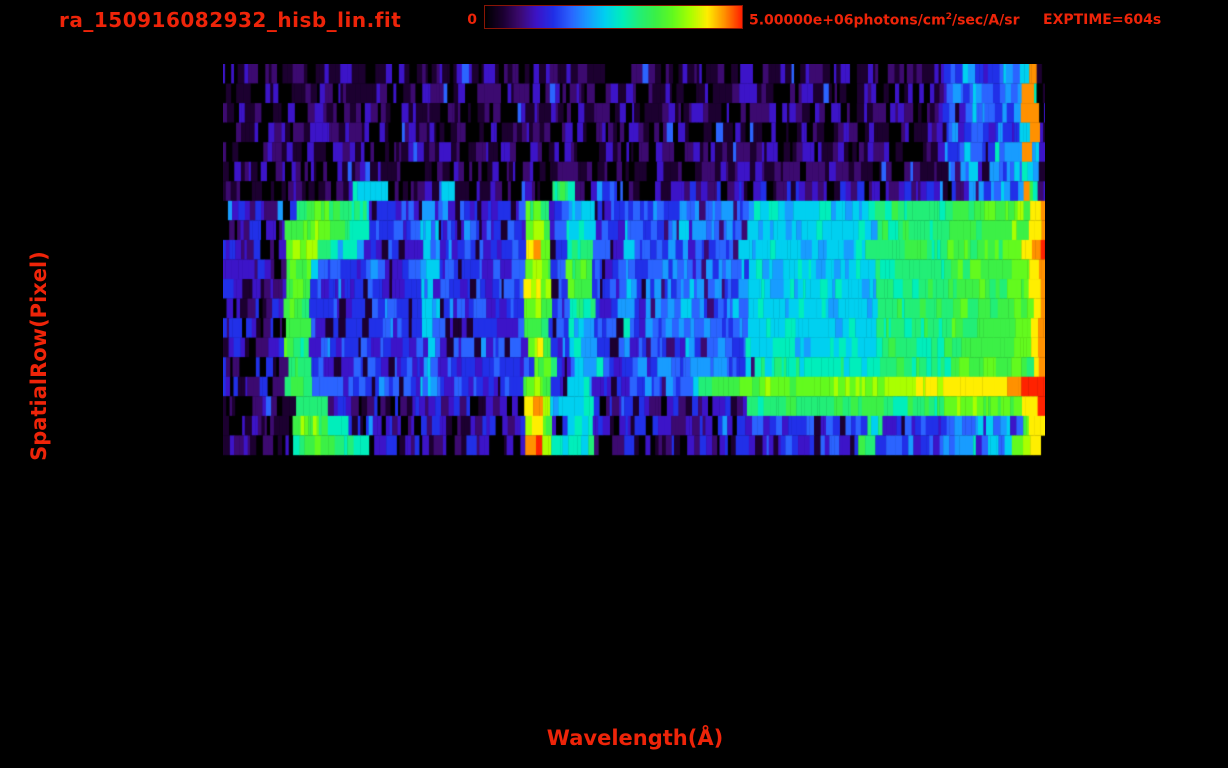 The height and width of the screenshot is (768, 1228). I want to click on colorbar-max-label: 5.00000e+06photons/cm2/sec/A/sr, so click(884, 20).